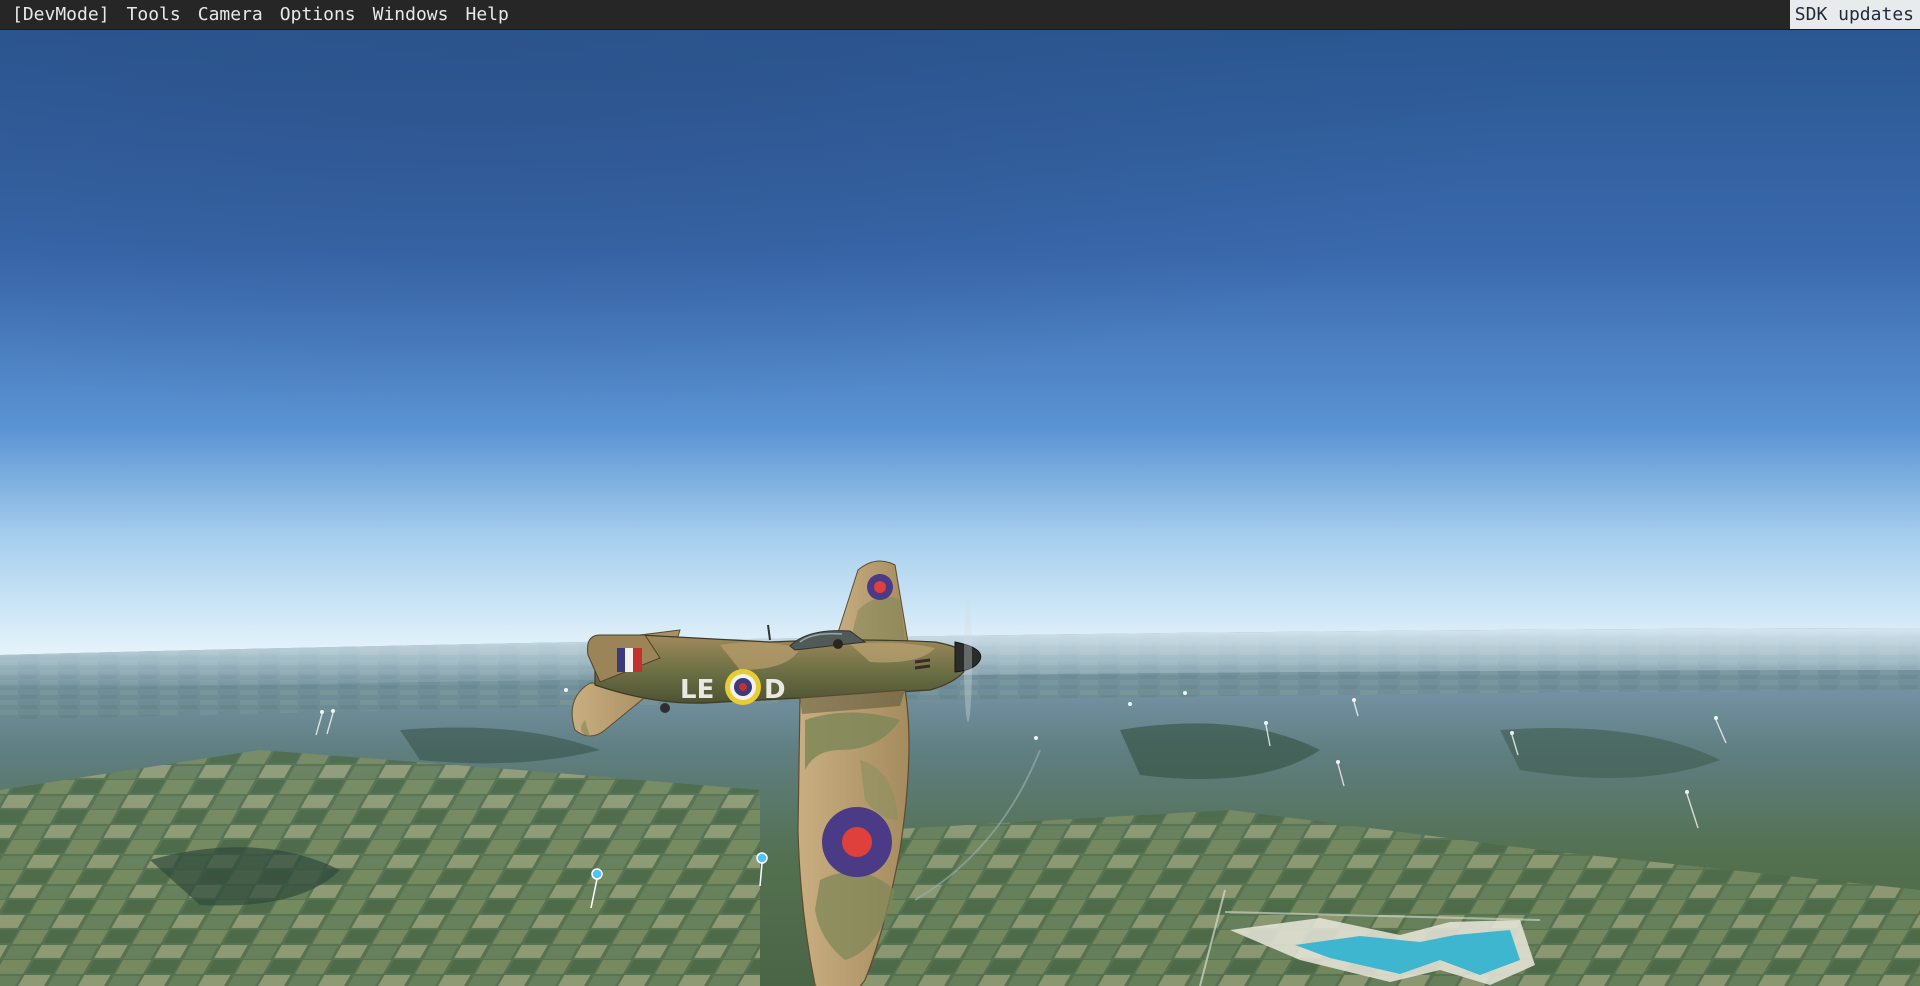 This screenshot has height=986, width=1920. I want to click on menu-tools: Tools, so click(154, 14).